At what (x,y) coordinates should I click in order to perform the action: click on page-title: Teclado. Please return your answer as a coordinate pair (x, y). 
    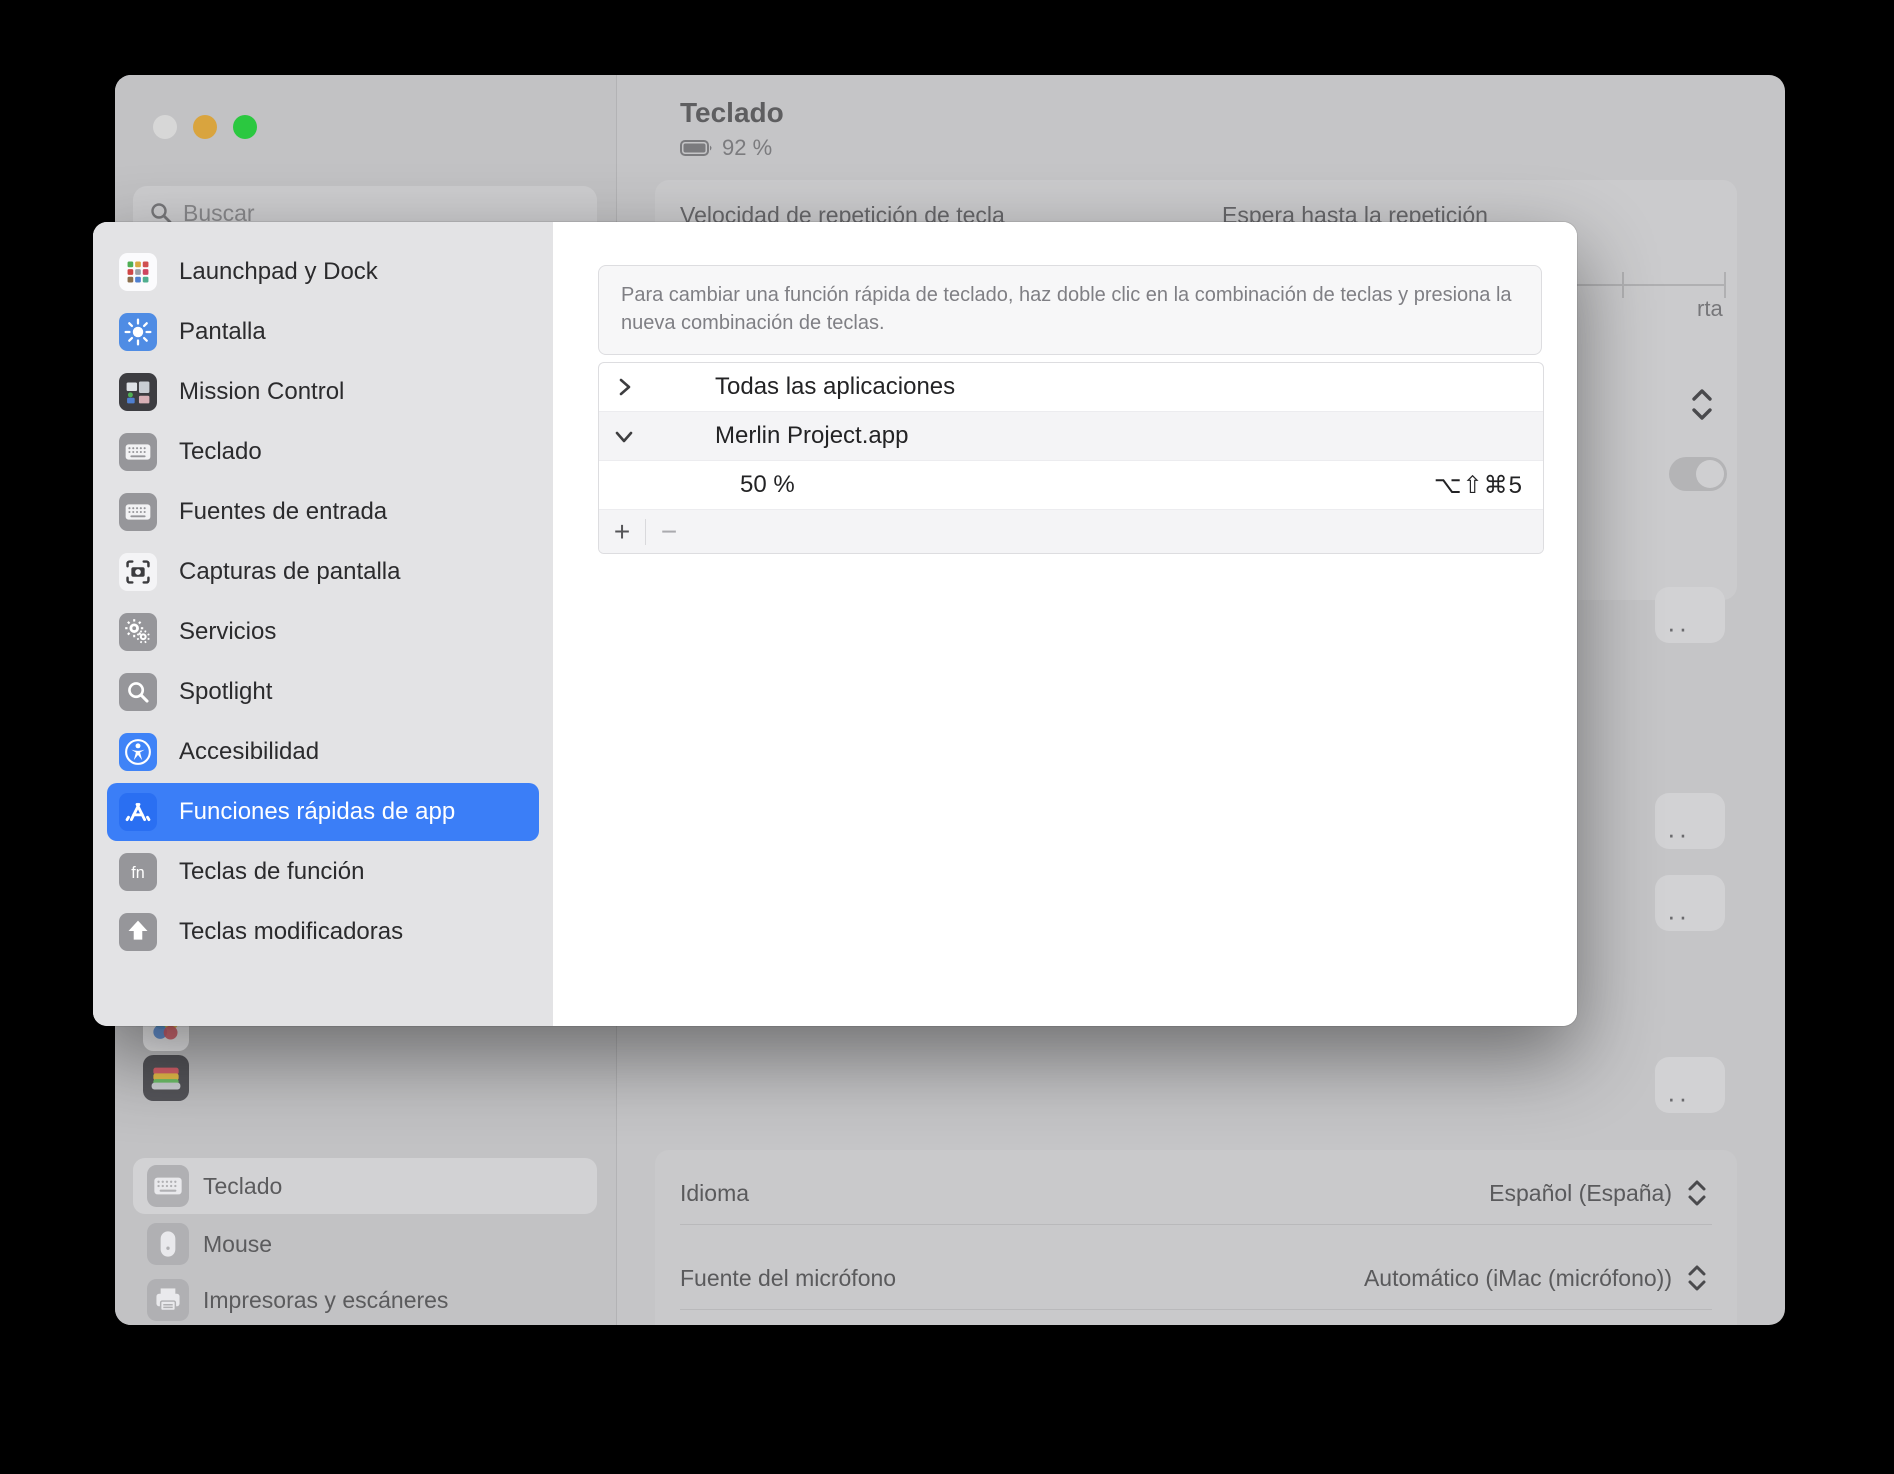
    Looking at the image, I should click on (732, 112).